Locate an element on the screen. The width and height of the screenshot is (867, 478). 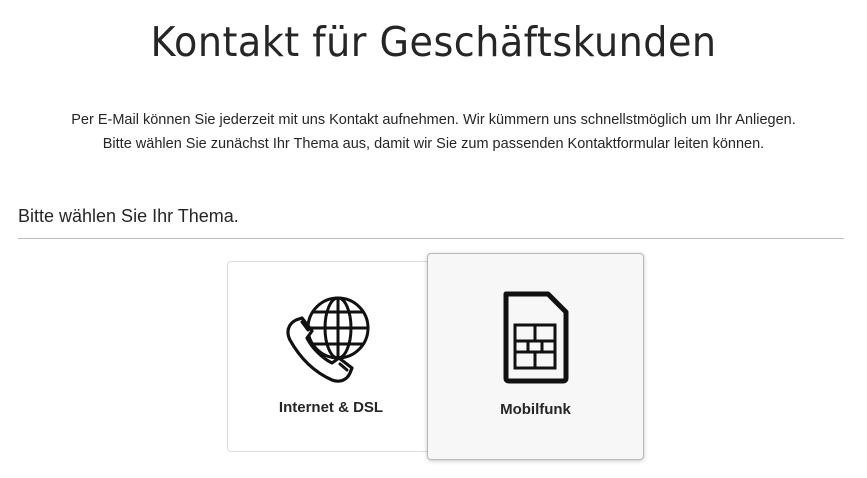
topic-heading: Bitte wählen Sie Ihr Thema. is located at coordinates (128, 216).